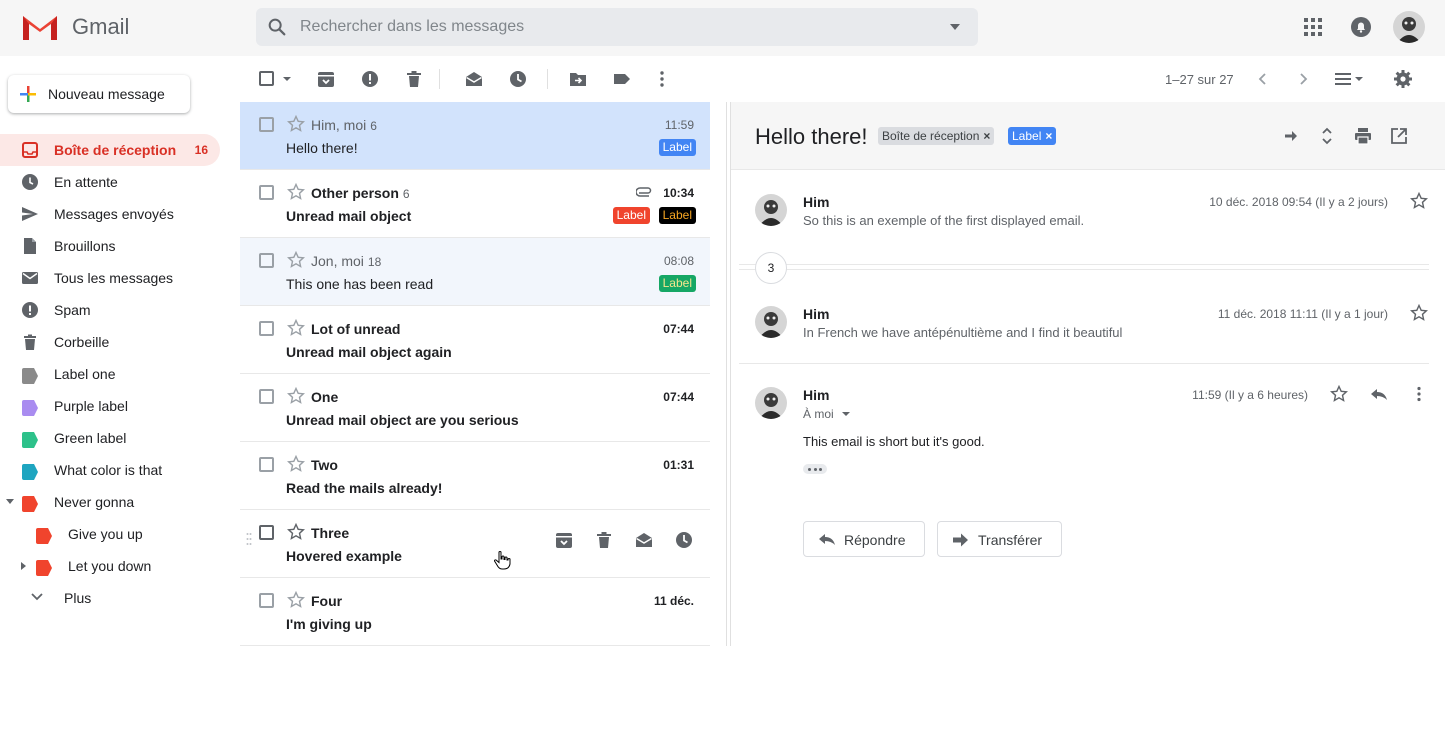 Image resolution: width=1445 pixels, height=730 pixels. Describe the element at coordinates (1409, 27) in the screenshot. I see `account-avatar` at that location.